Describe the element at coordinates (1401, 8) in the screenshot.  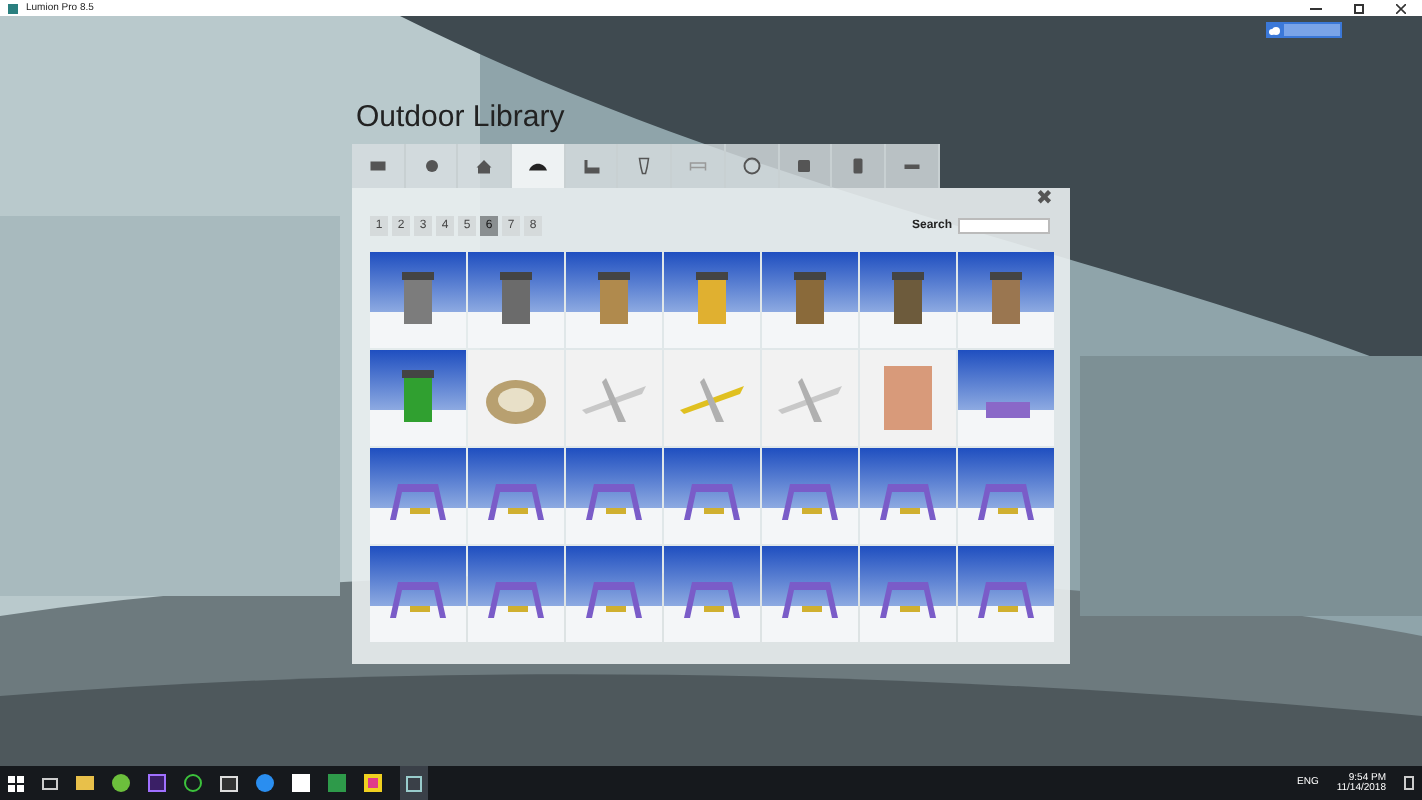
I see `close-icon` at that location.